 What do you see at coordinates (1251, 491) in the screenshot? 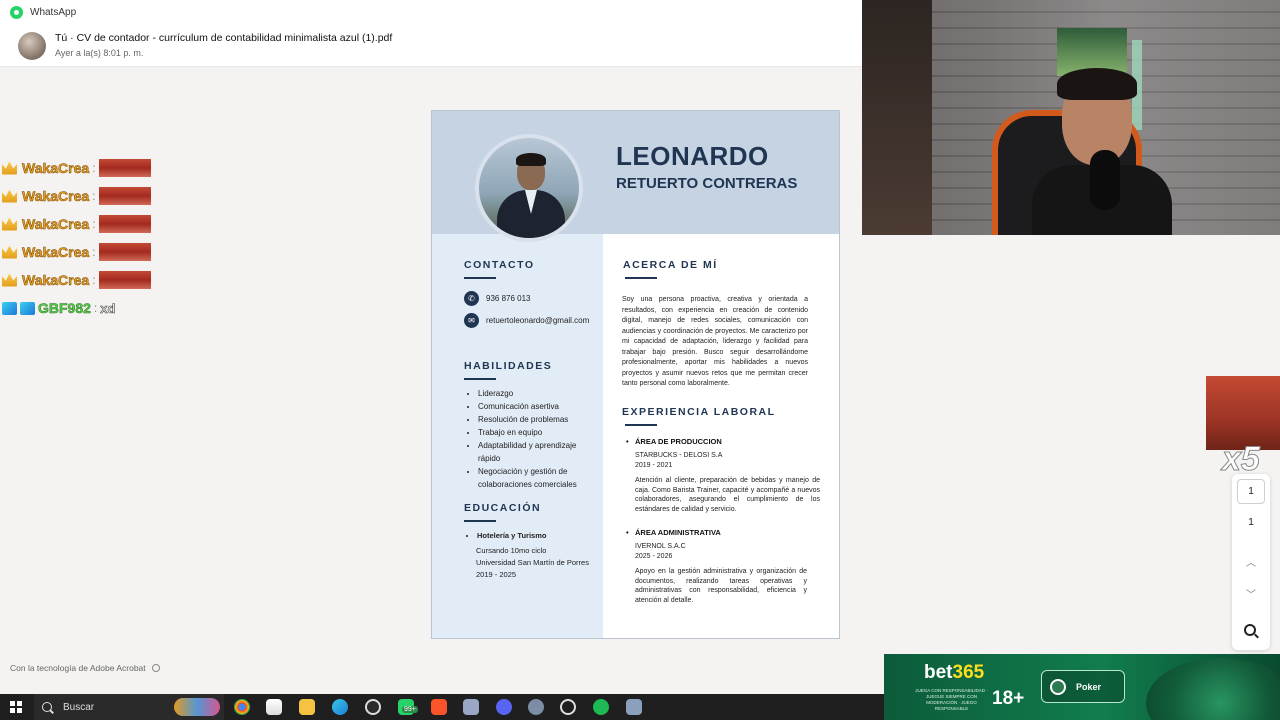
I see `current-page-input: 1` at bounding box center [1251, 491].